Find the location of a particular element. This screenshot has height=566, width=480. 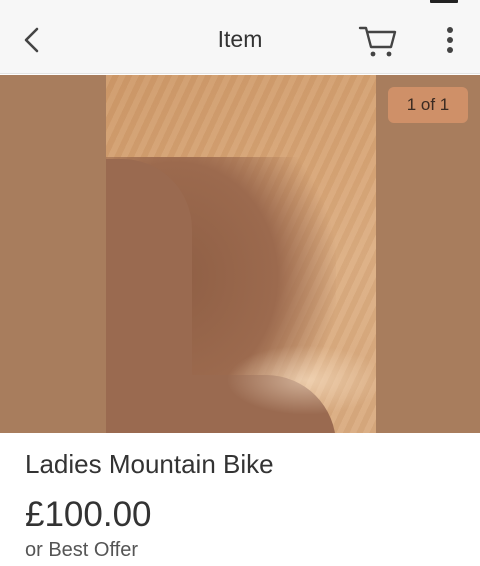

more-vertical-icon is located at coordinates (450, 40).